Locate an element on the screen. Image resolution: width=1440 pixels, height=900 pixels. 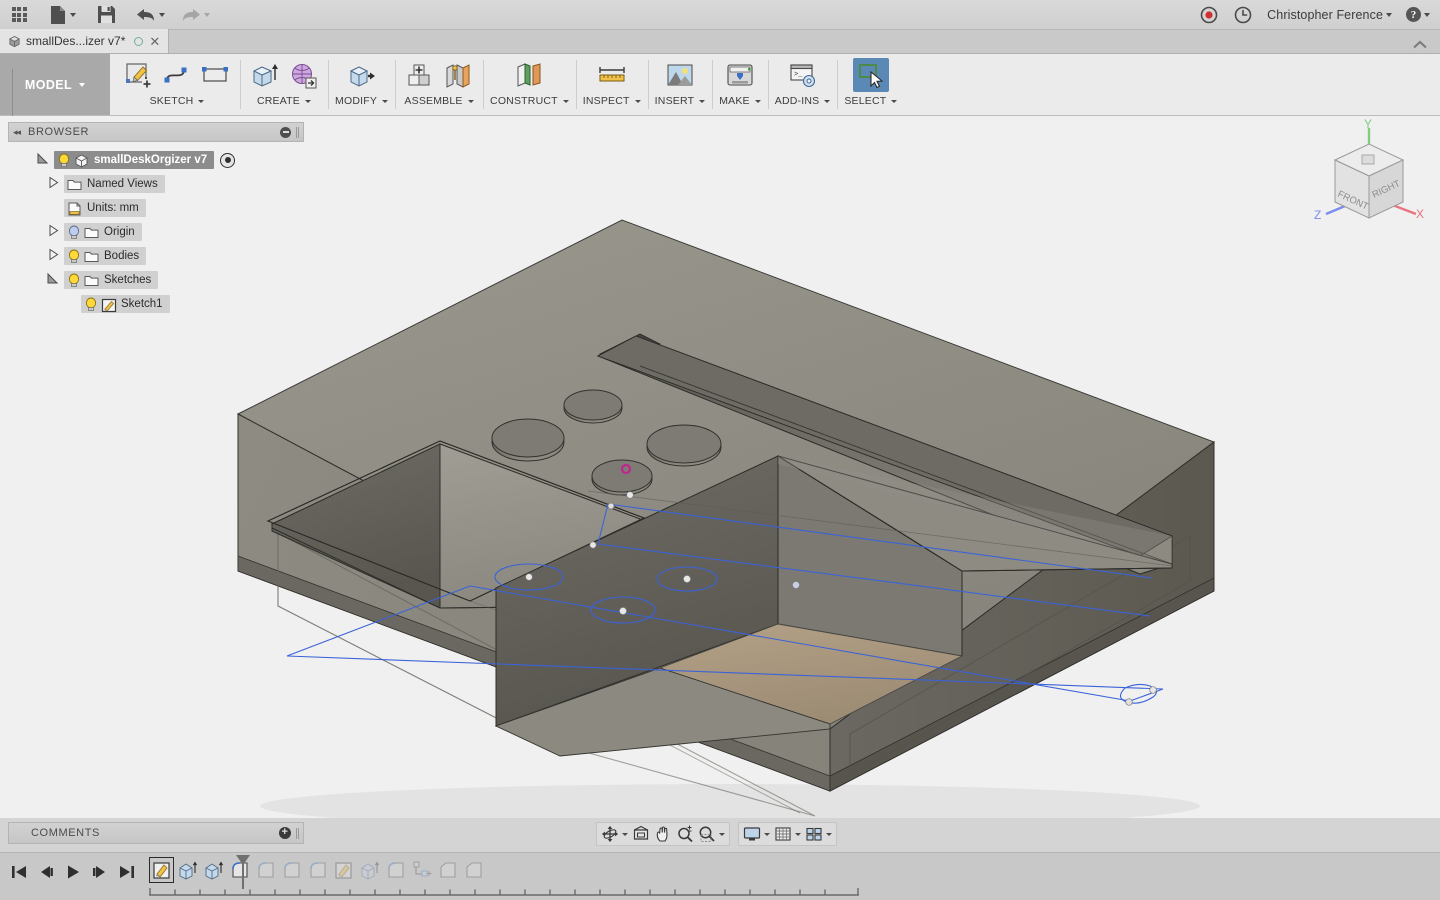
timeline-feature-extrude3 is located at coordinates (369, 870).